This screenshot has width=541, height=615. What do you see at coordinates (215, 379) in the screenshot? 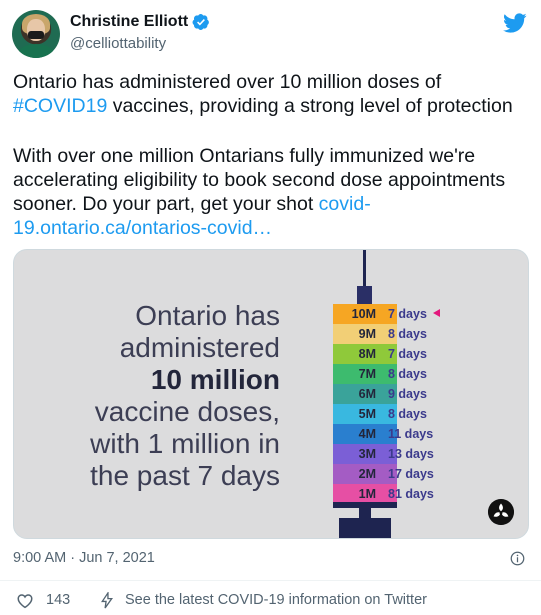
I see `media-headline-bold: 10 million` at bounding box center [215, 379].